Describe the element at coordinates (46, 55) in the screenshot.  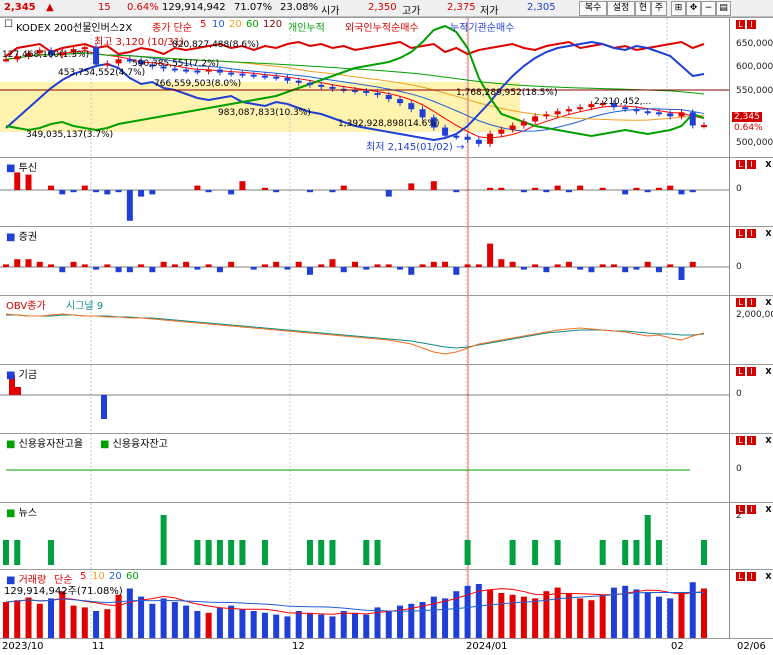
I see `annotation-2: 127,468,160(1.3%)` at that location.